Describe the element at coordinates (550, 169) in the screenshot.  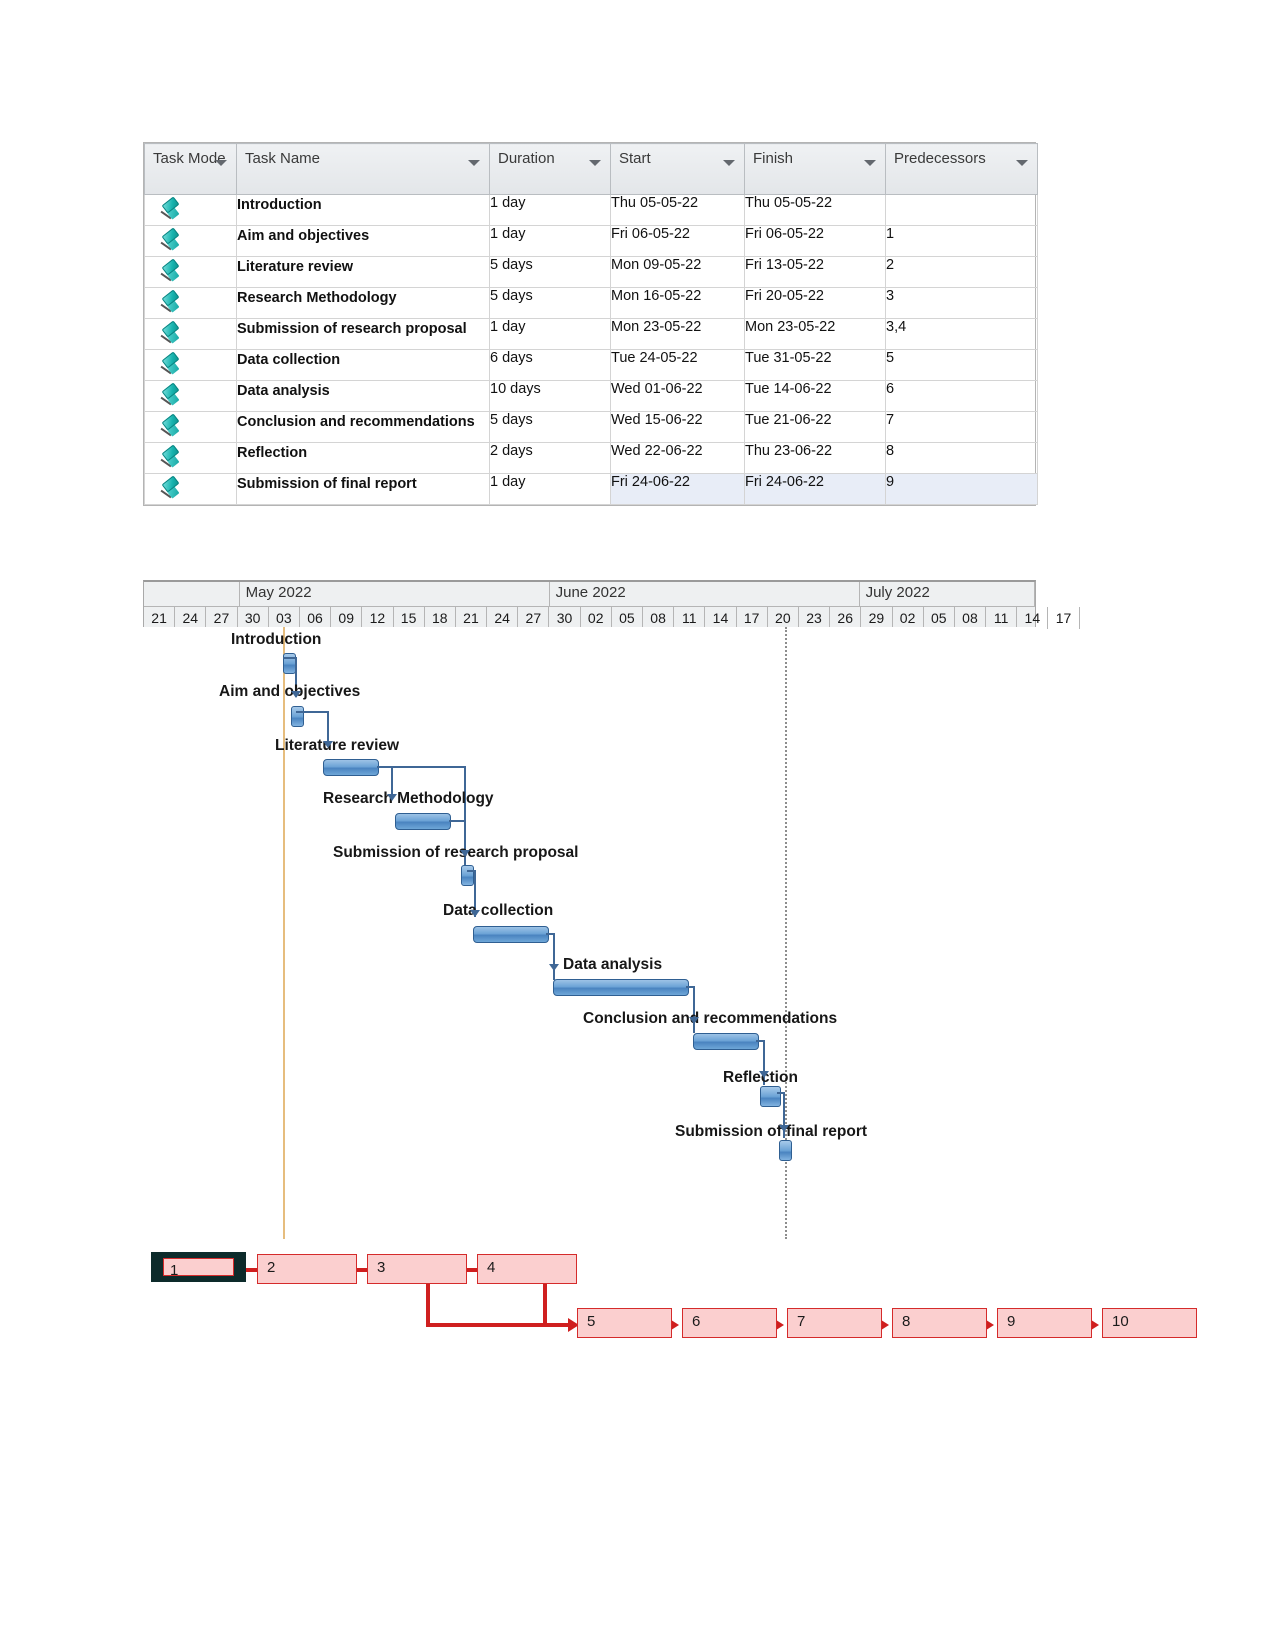
I see `column-header-duration: Duration` at that location.